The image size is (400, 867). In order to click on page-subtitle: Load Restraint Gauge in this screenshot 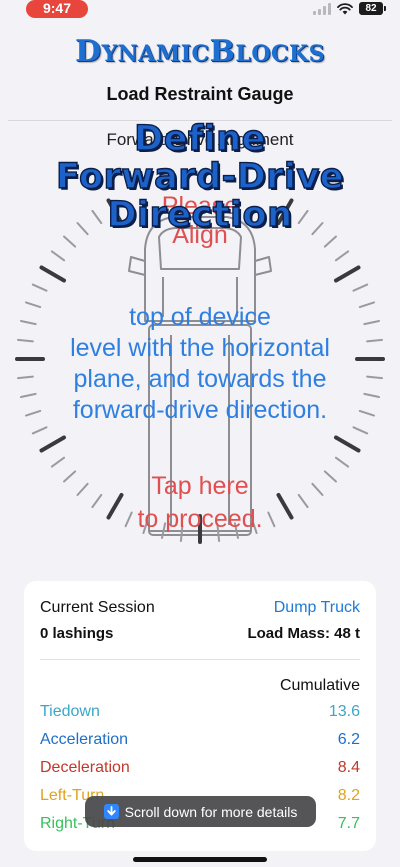, I will do `click(200, 94)`.